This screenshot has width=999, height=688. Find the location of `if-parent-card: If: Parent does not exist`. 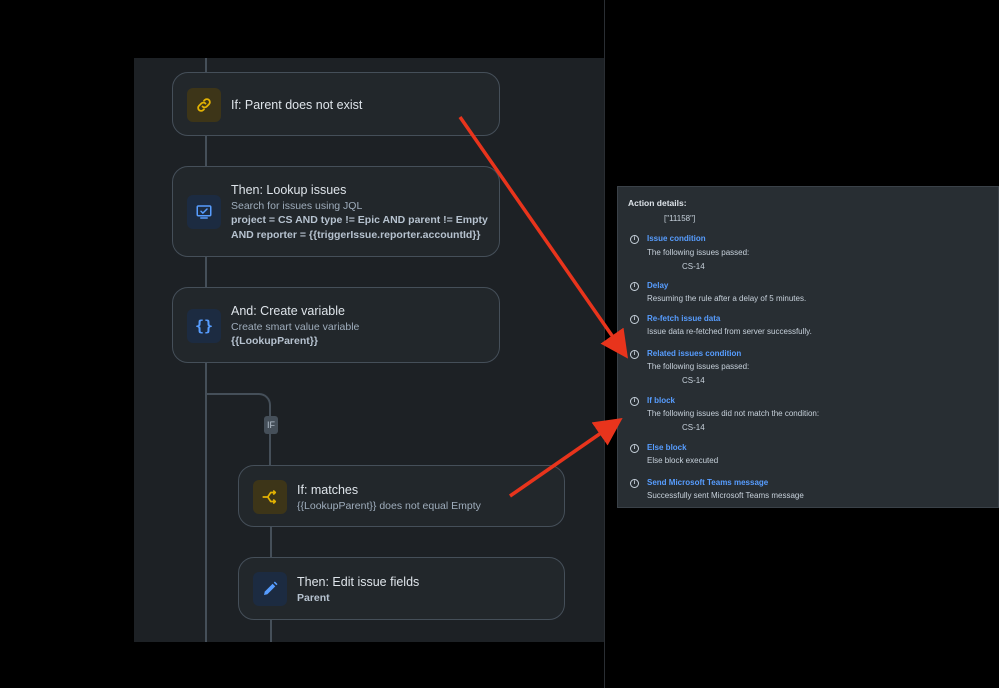

if-parent-card: If: Parent does not exist is located at coordinates (336, 104).